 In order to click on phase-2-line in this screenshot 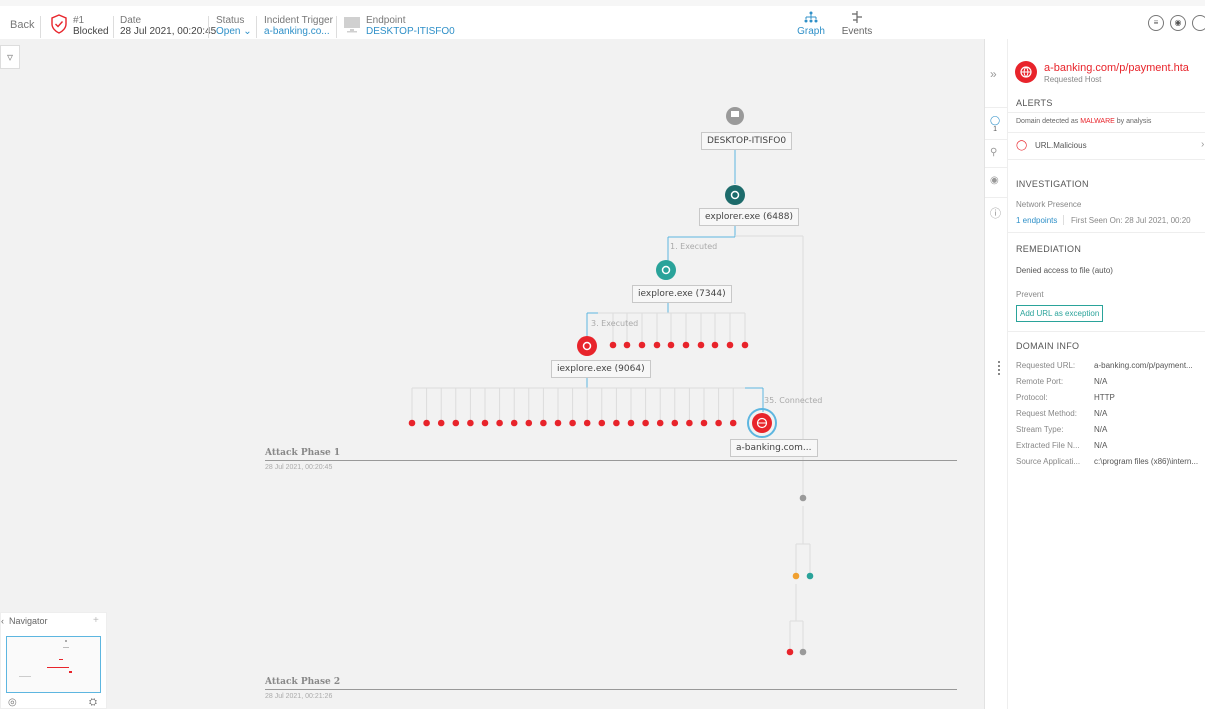, I will do `click(611, 689)`.